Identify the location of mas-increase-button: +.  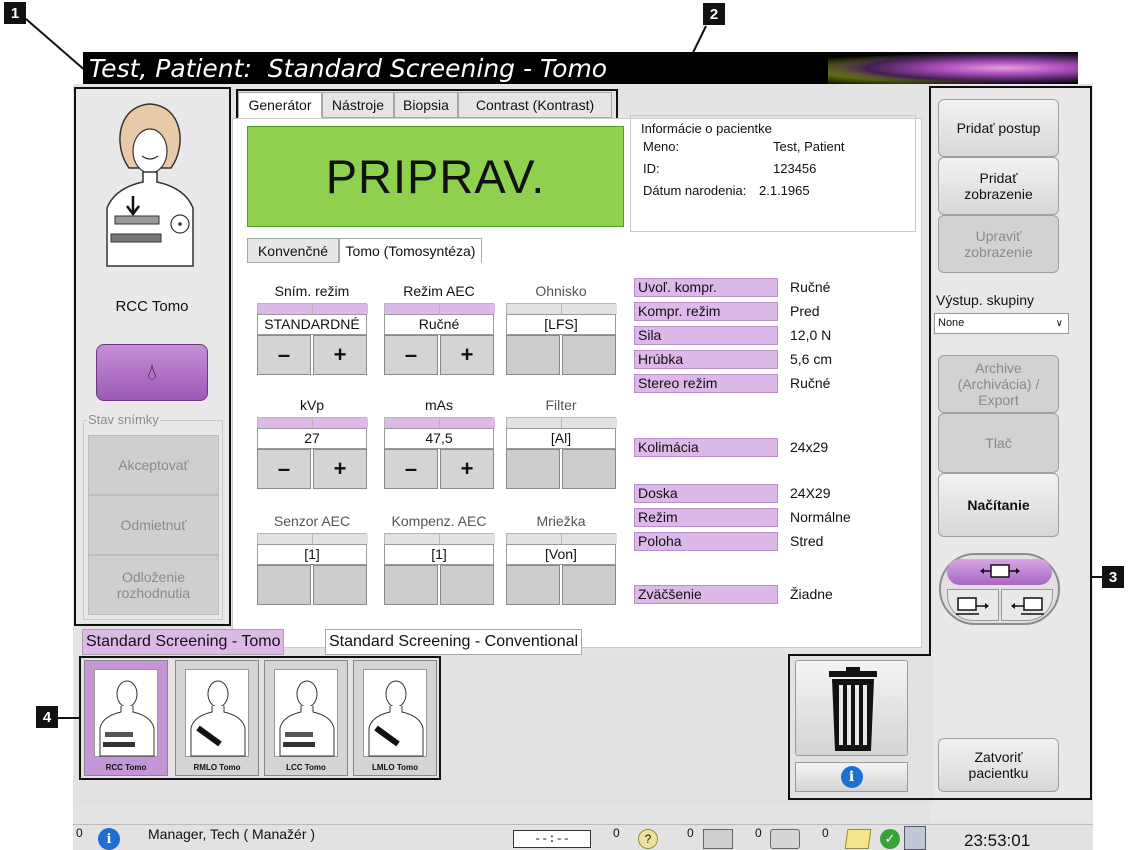
(467, 469).